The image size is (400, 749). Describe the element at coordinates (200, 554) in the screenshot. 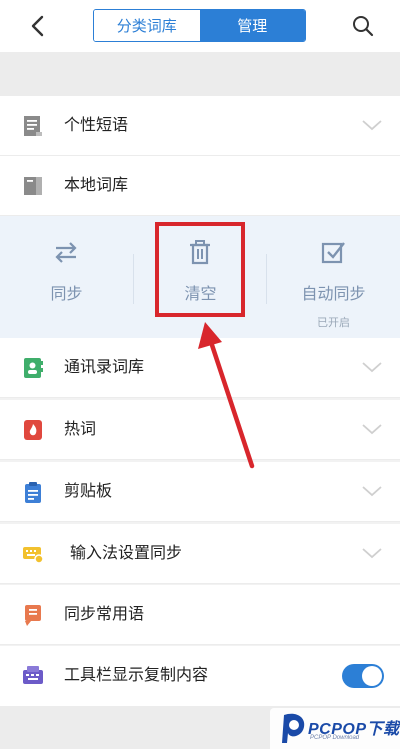

I see `list-item-ime-settings-sync: 输入法设置同步` at that location.